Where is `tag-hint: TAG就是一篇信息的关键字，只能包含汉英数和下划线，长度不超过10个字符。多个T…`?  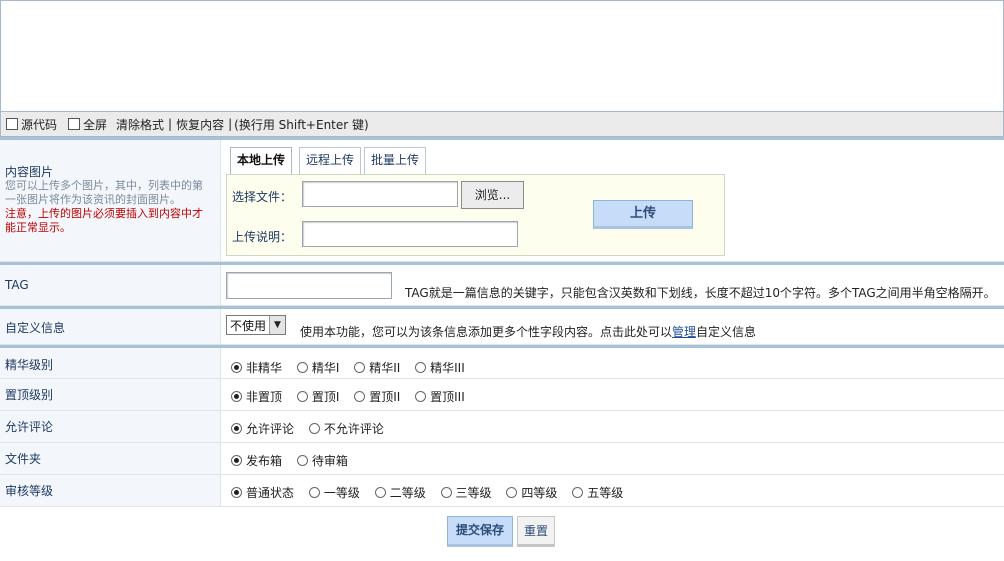
tag-hint: TAG就是一篇信息的关键字，只能包含汉英数和下划线，长度不超过10个字符。多个T… is located at coordinates (700, 293).